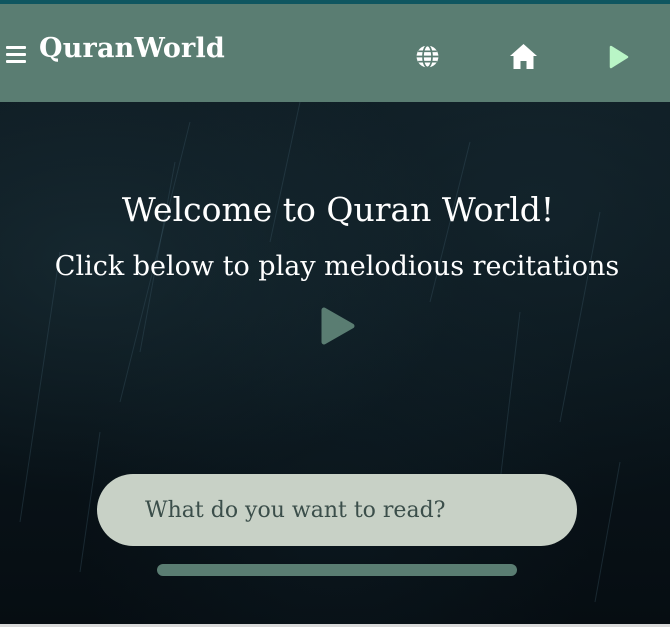 The height and width of the screenshot is (627, 670). I want to click on search-input, so click(337, 510).